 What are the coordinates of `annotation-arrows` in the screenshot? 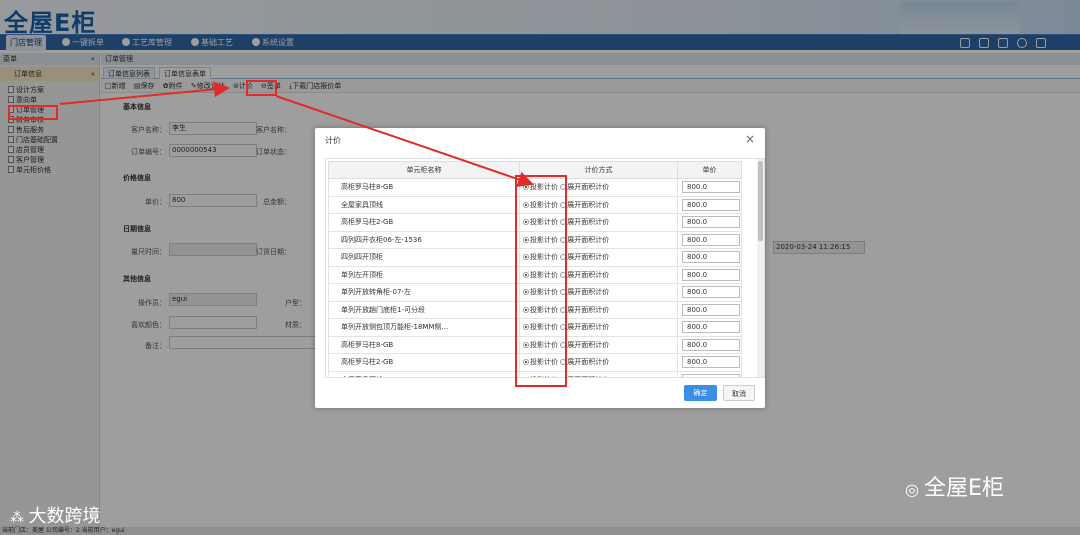 It's located at (296, 134).